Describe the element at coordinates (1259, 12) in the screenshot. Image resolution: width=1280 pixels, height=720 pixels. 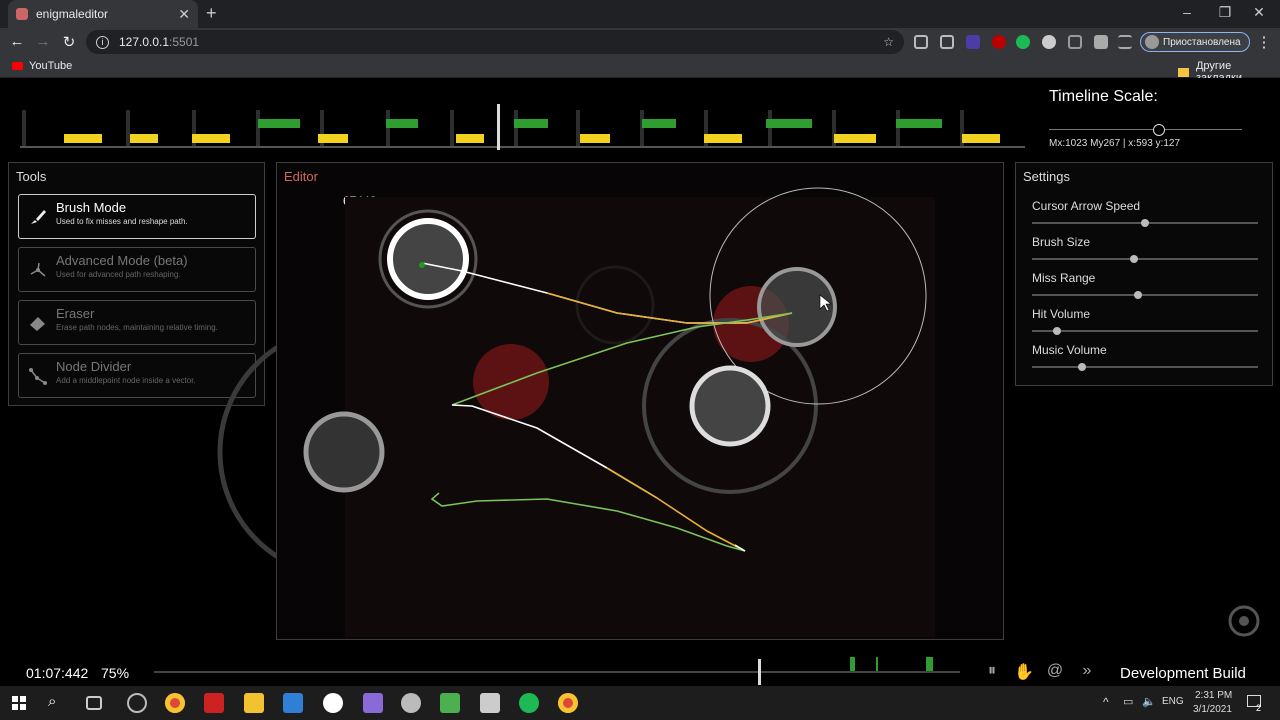
I see `close-window-button: ✕` at that location.